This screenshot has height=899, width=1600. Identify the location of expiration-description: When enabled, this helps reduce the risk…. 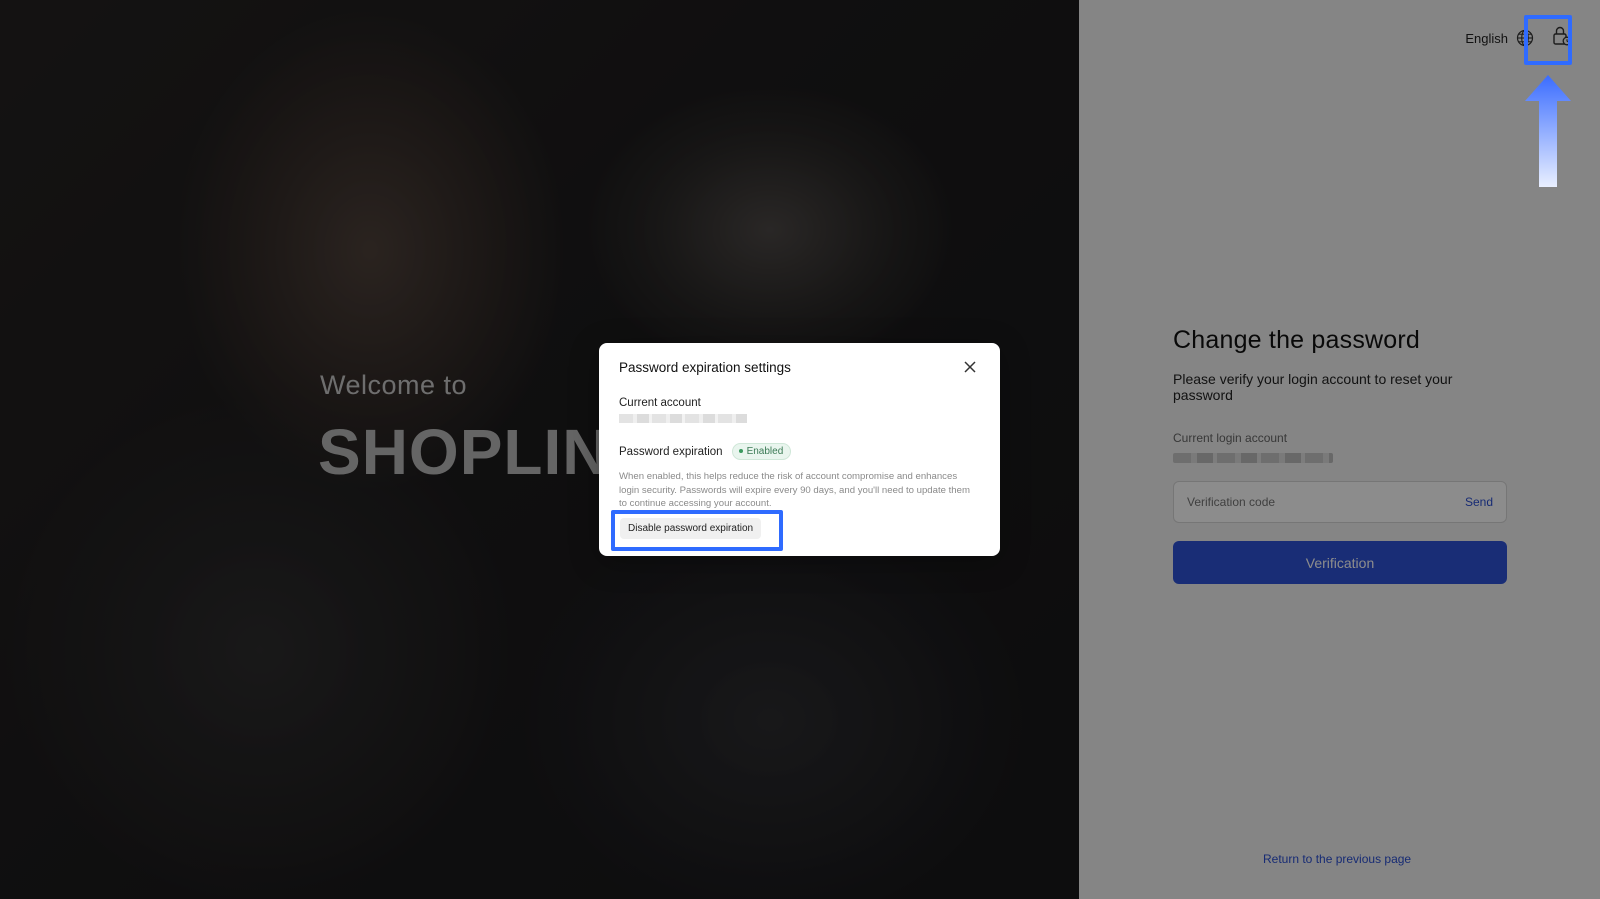
(794, 490).